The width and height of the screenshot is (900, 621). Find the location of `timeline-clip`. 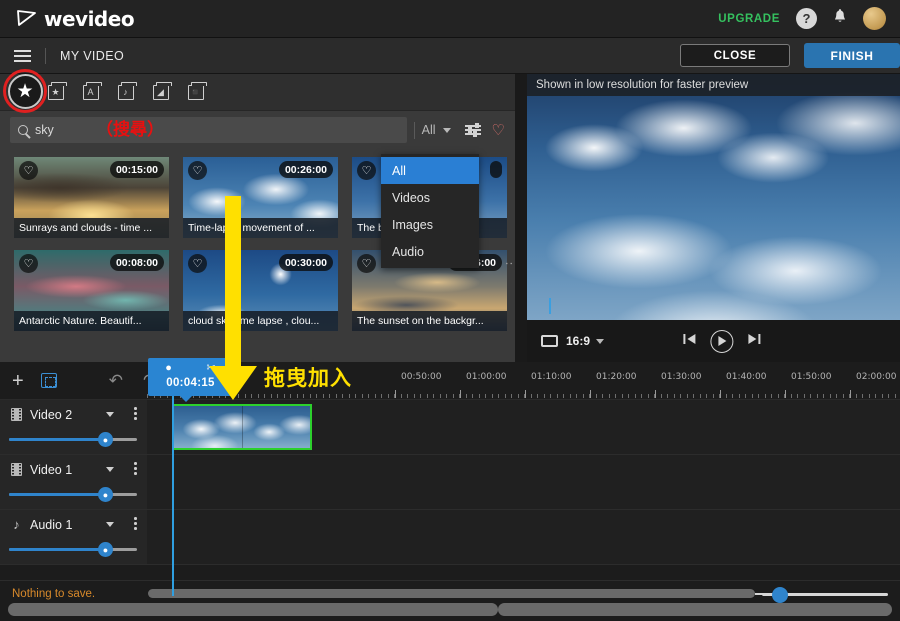

timeline-clip is located at coordinates (242, 427).